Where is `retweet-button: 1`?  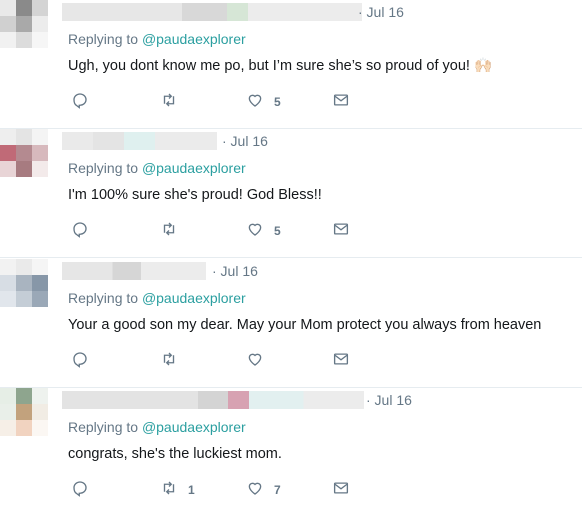 retweet-button: 1 is located at coordinates (177, 490).